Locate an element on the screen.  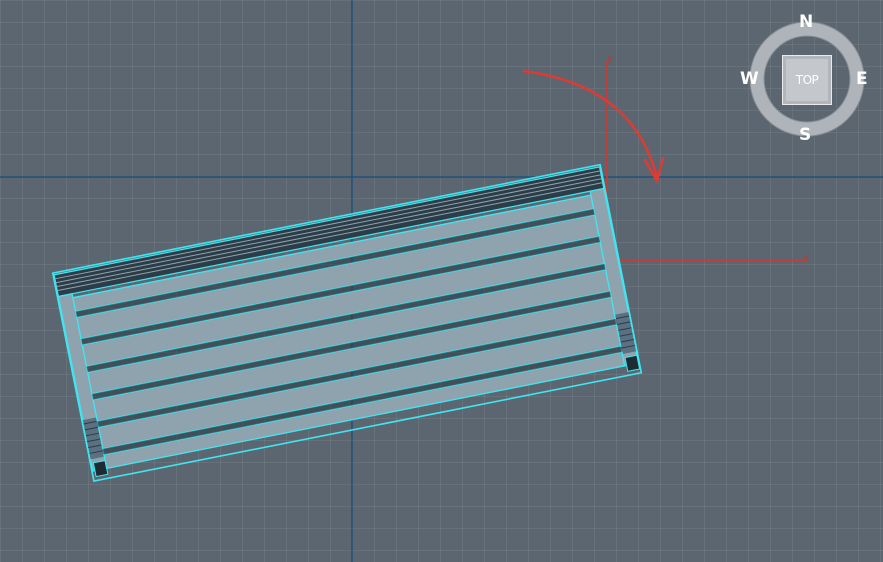
compass-east-label: E is located at coordinates (862, 79).